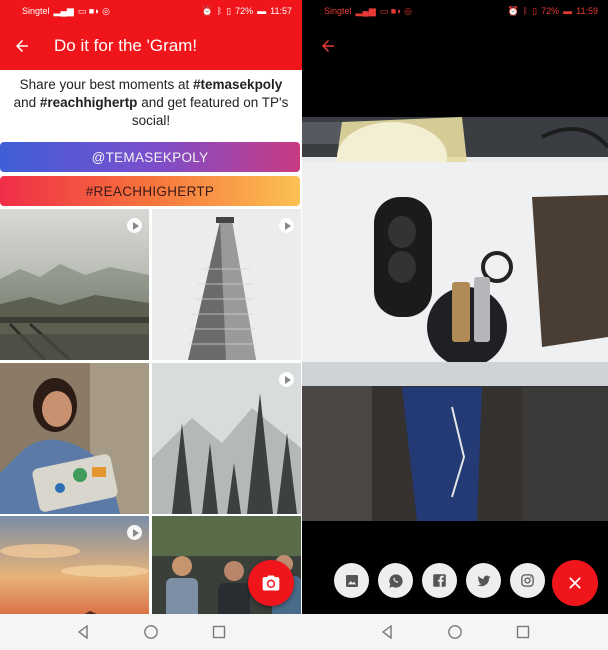  What do you see at coordinates (281, 11) in the screenshot?
I see `clock: 11:57` at bounding box center [281, 11].